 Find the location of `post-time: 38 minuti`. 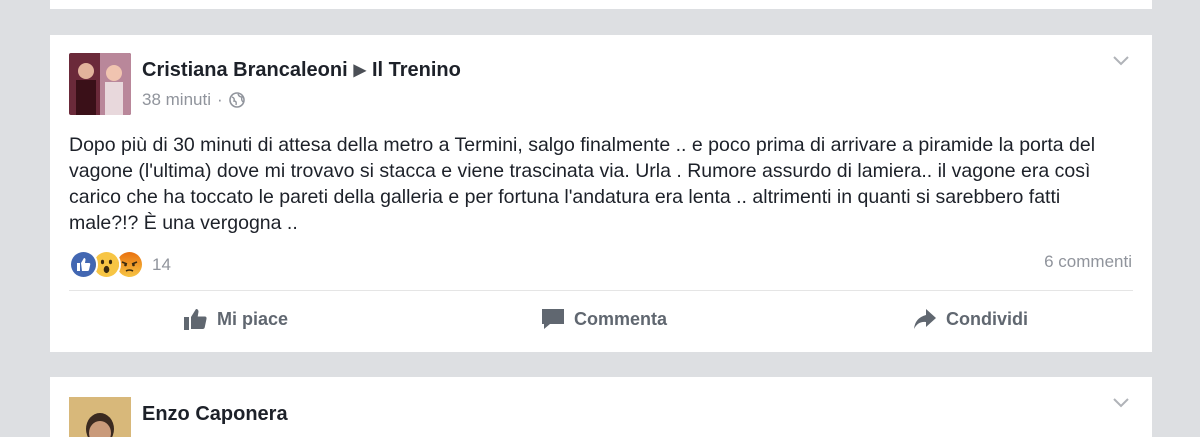

post-time: 38 minuti is located at coordinates (176, 100).